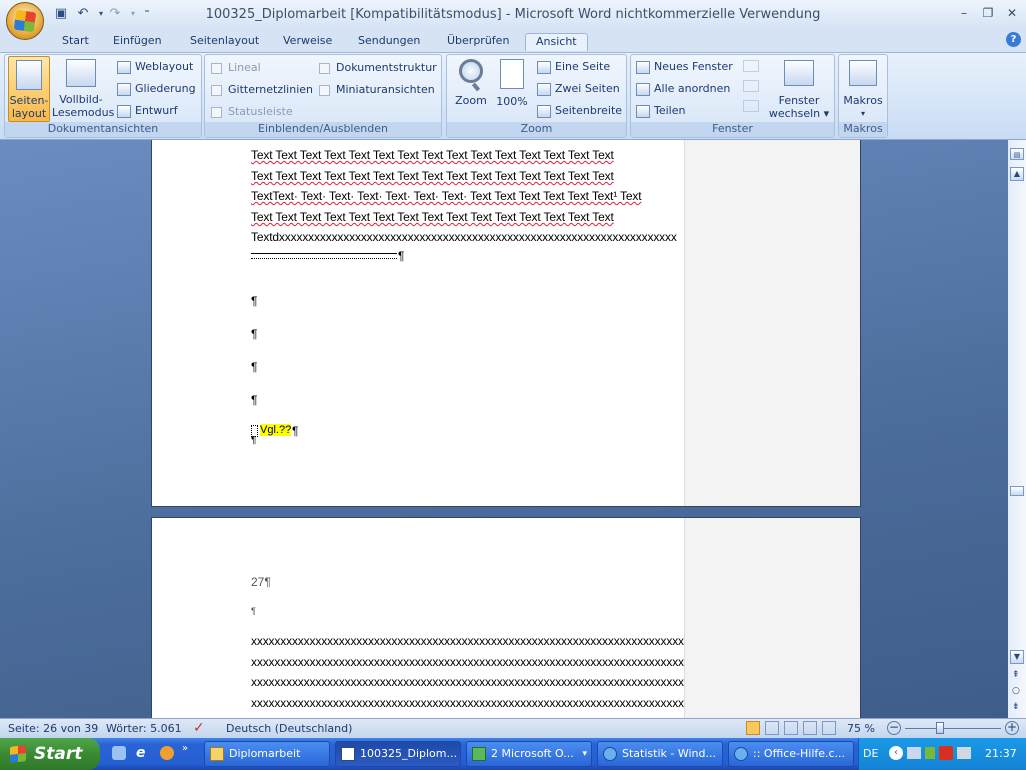 This screenshot has width=1026, height=770. I want to click on gliederung-button: Gliederung, so click(156, 89).